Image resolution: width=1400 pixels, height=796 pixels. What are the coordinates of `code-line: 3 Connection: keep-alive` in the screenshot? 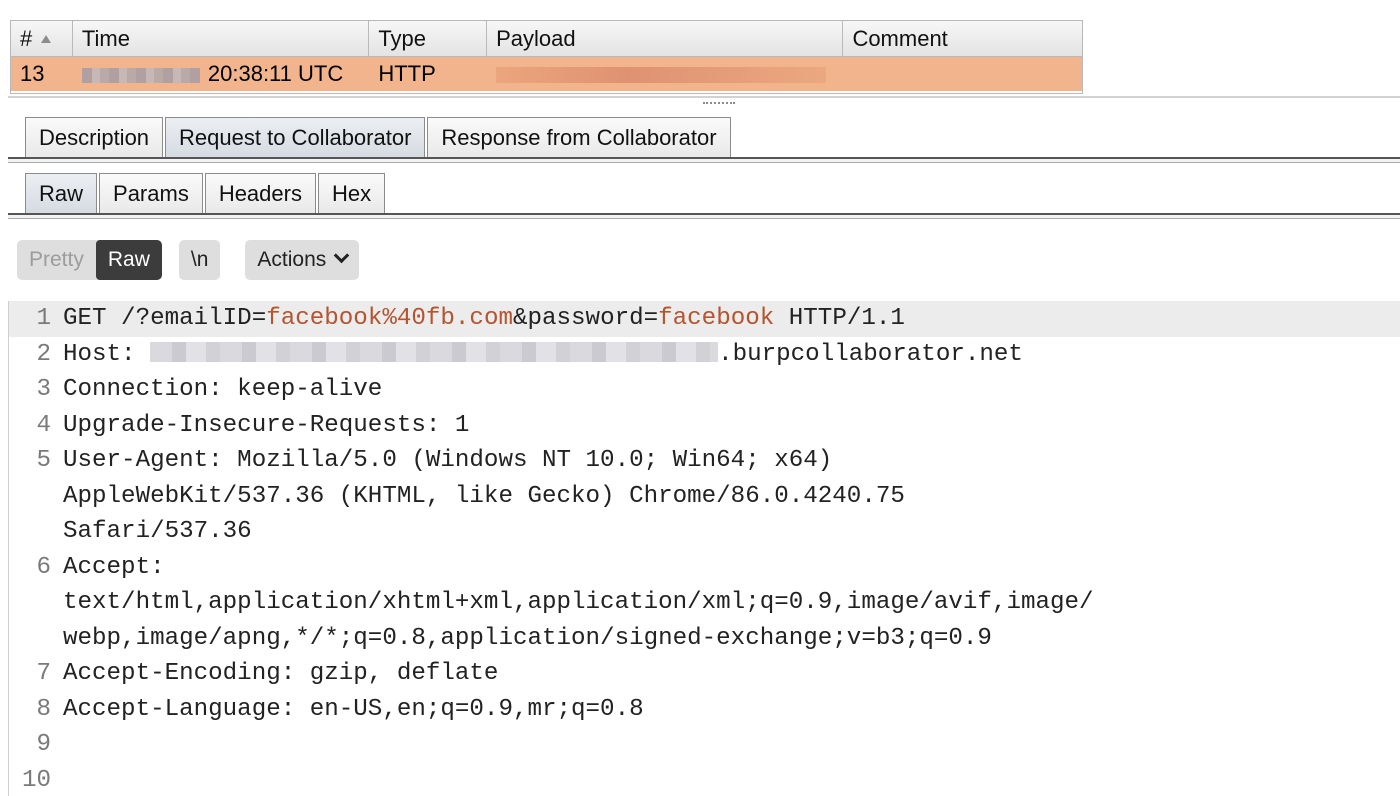 It's located at (704, 390).